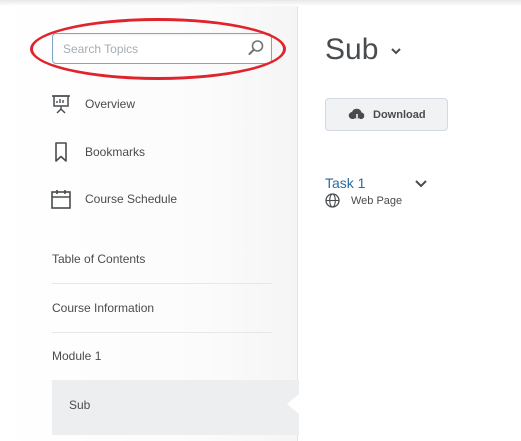 The width and height of the screenshot is (521, 441). I want to click on nav-item-bookmarks: Bookmarks, so click(97, 152).